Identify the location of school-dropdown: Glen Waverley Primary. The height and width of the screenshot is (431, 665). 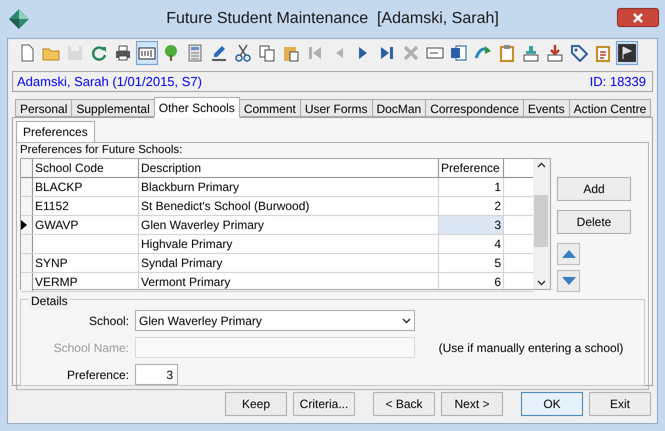
(275, 320).